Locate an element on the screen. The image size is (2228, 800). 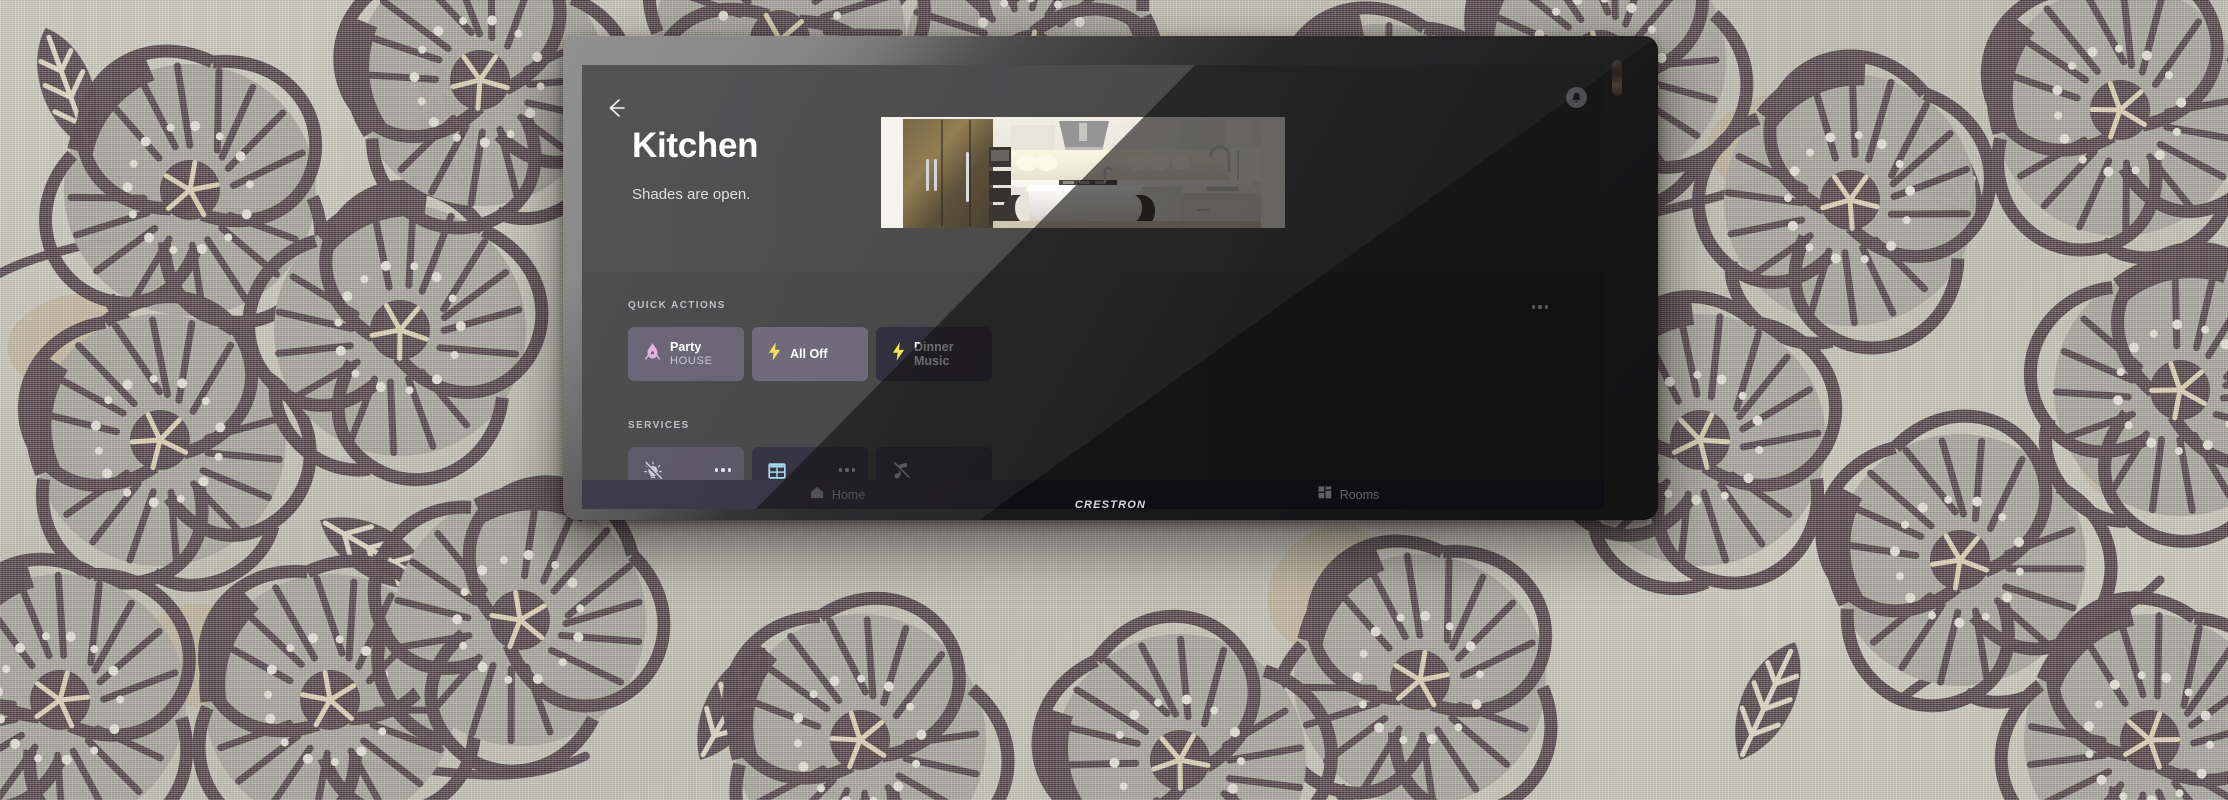
quick-action-subtitle: HOUSE is located at coordinates (691, 360).